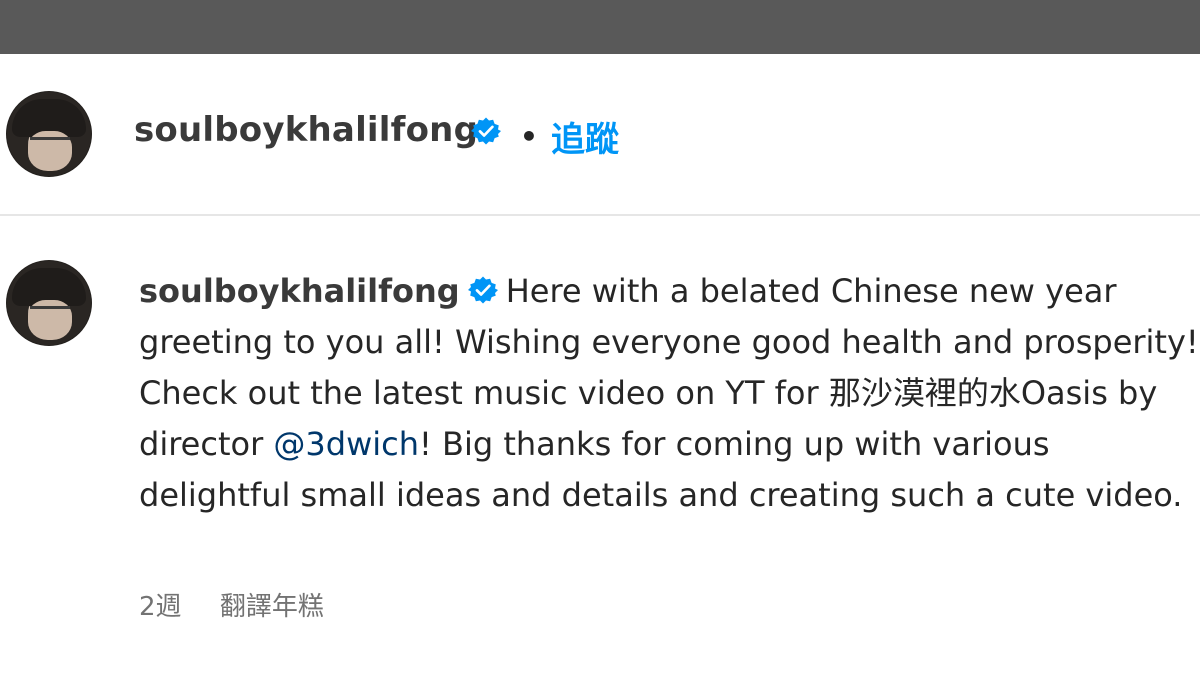 This screenshot has width=1200, height=675. What do you see at coordinates (600, 215) in the screenshot?
I see `divider` at bounding box center [600, 215].